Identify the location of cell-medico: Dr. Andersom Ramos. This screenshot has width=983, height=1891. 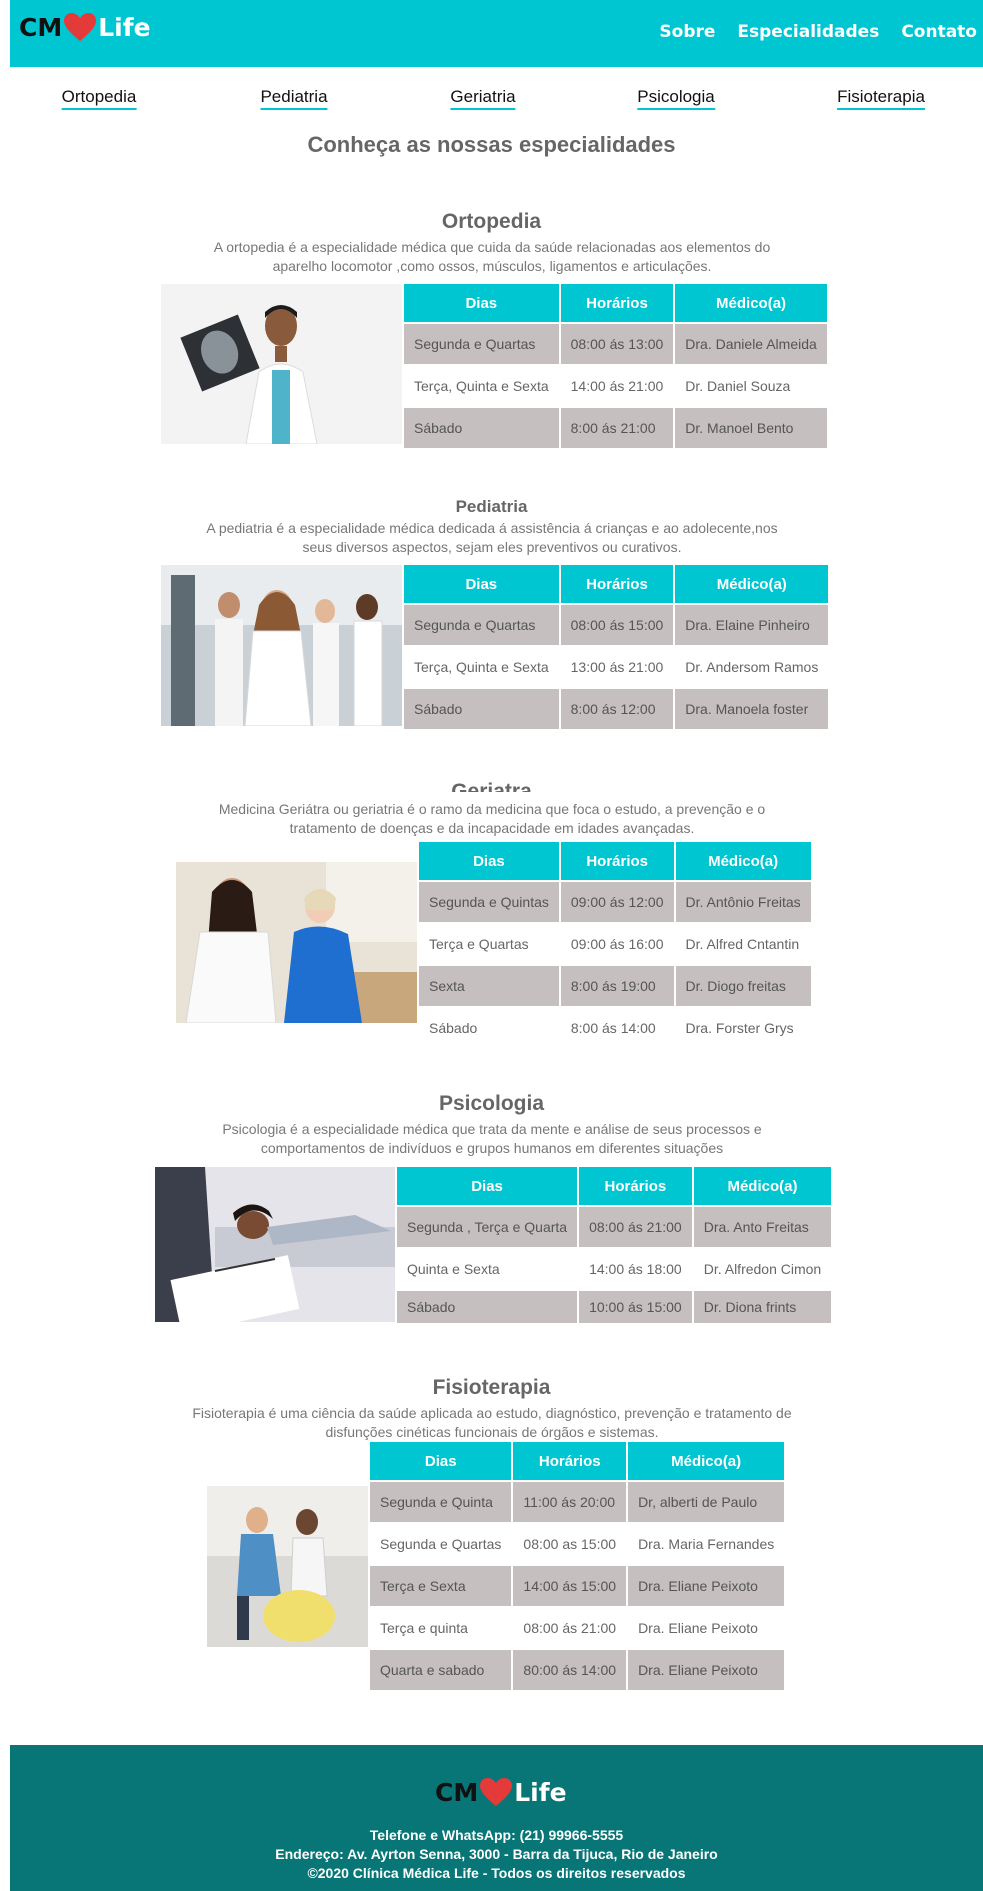
(752, 666).